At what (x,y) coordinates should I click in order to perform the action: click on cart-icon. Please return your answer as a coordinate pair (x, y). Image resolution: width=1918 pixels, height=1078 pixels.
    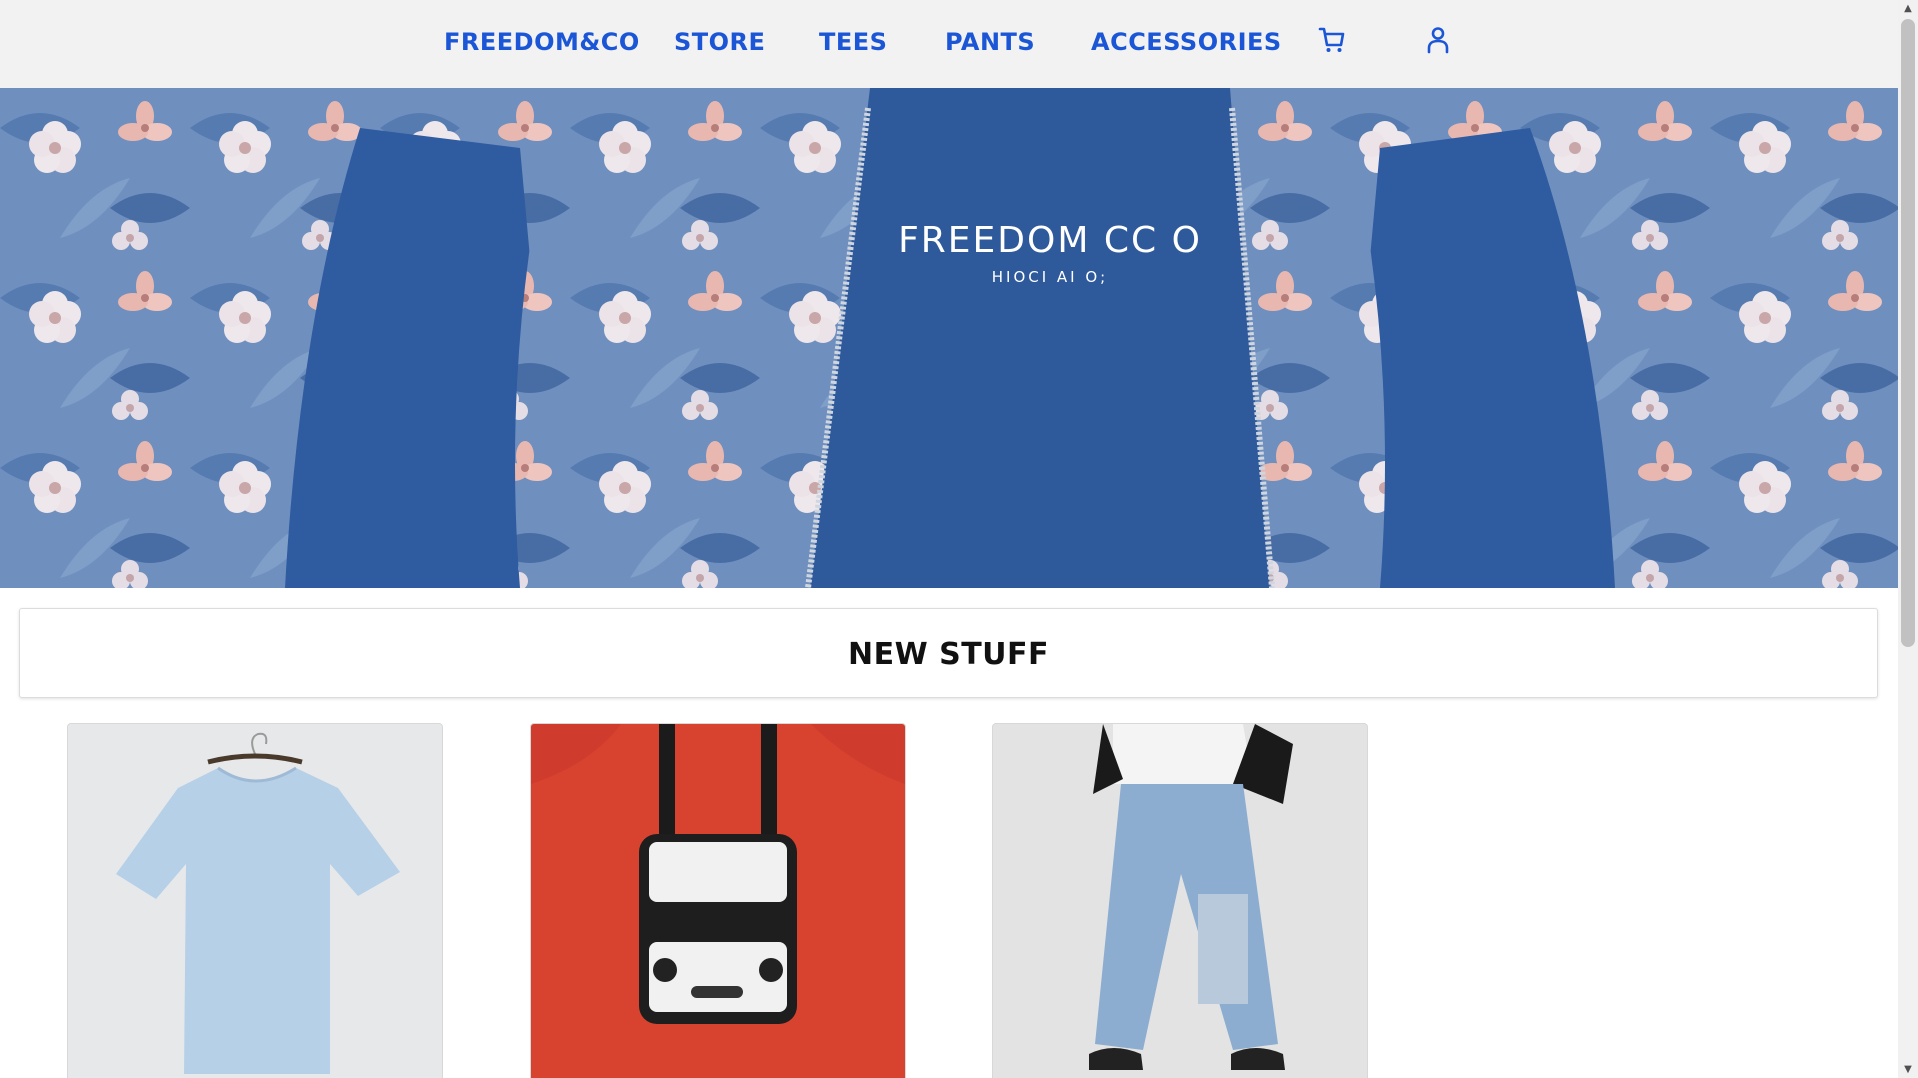
    Looking at the image, I should click on (1332, 40).